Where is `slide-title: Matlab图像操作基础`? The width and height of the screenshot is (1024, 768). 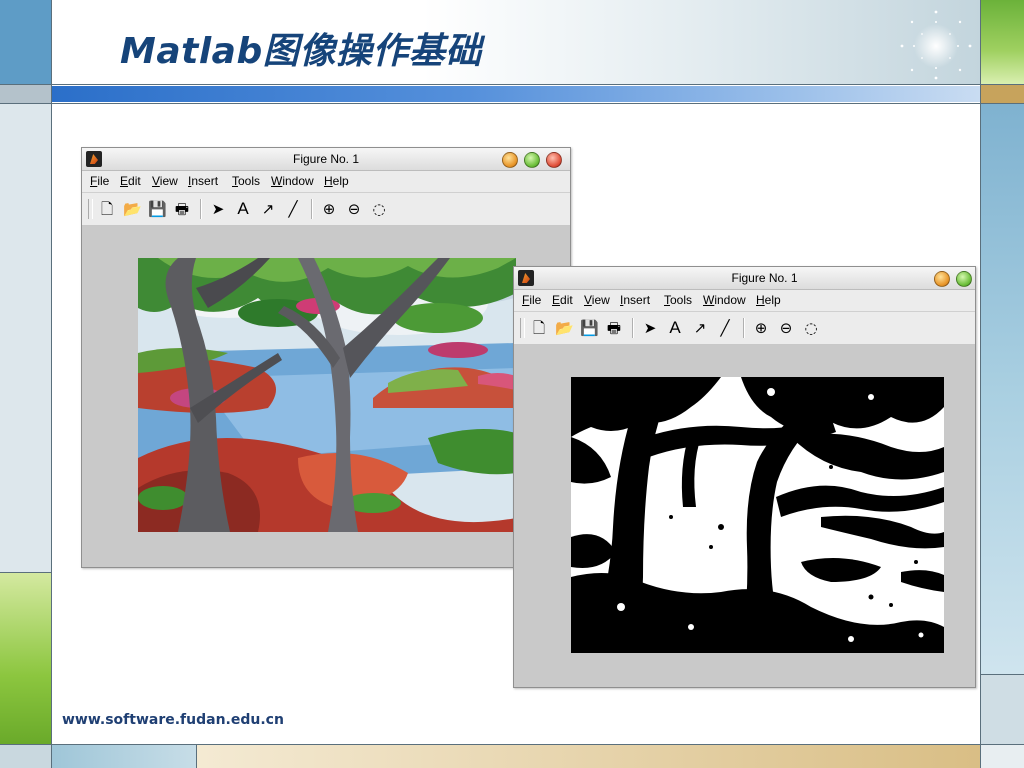
slide-title: Matlab图像操作基础 is located at coordinates (301, 51).